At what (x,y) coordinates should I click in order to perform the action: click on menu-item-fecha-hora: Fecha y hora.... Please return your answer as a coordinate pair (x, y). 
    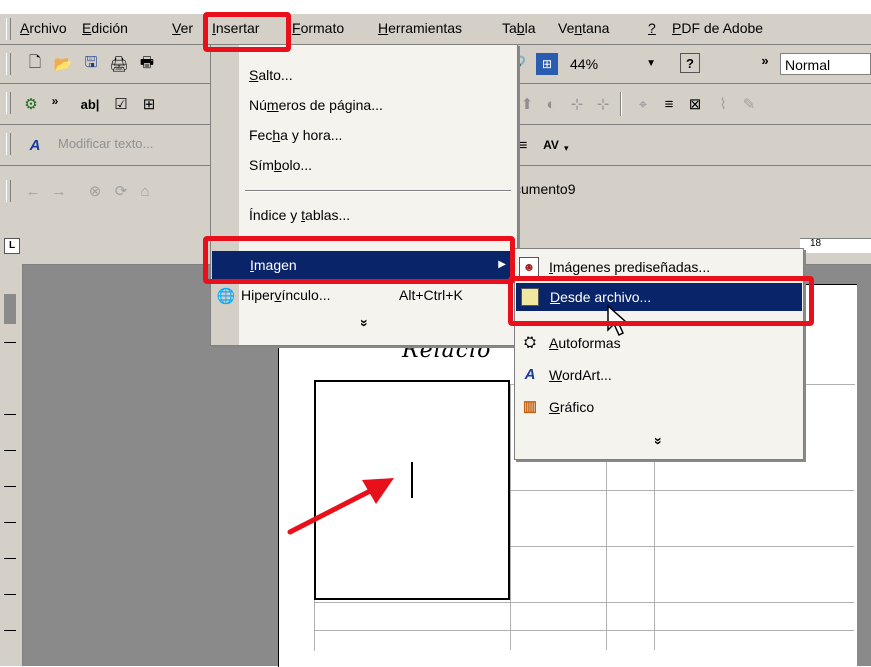
    Looking at the image, I should click on (364, 135).